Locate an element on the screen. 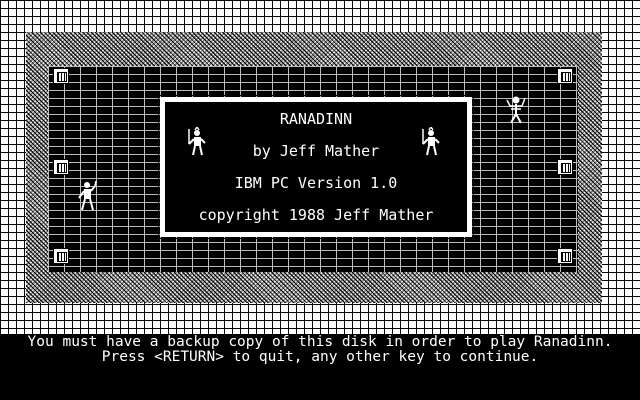 The width and height of the screenshot is (640, 400). copyright-line: copyright 1988 Jeff Mather is located at coordinates (316, 215).